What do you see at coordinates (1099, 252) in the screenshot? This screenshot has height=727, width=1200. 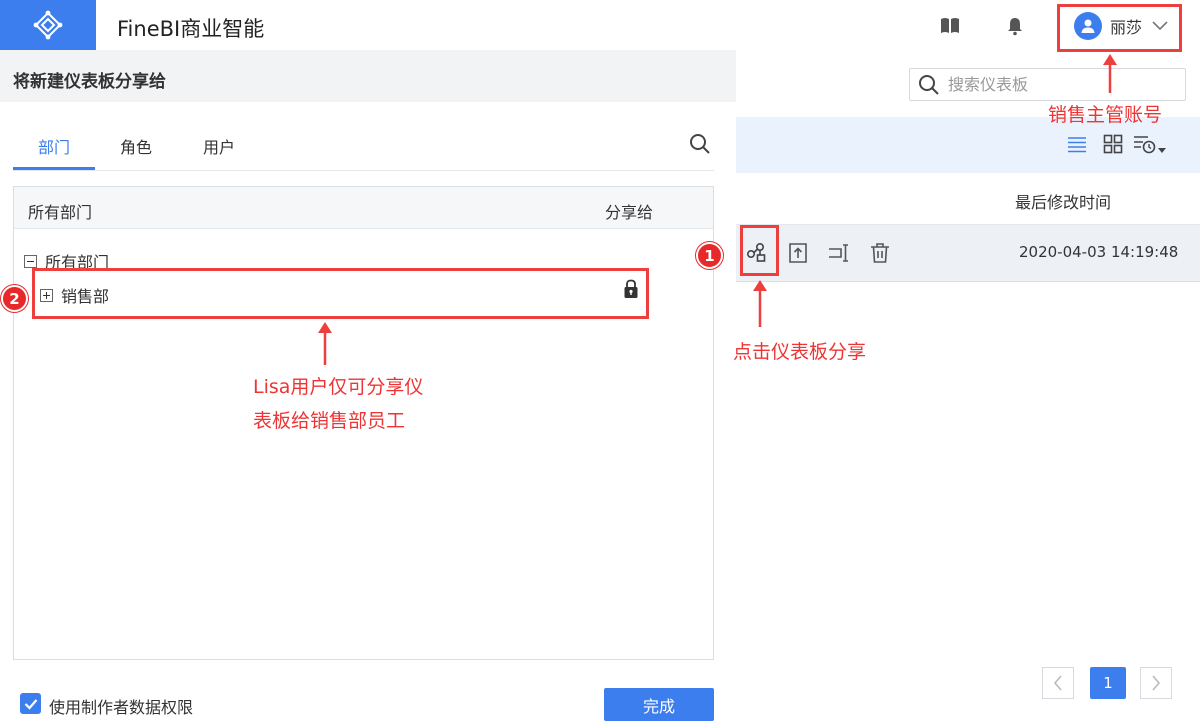 I see `modified-time: 2020-04-03 14:19:48` at bounding box center [1099, 252].